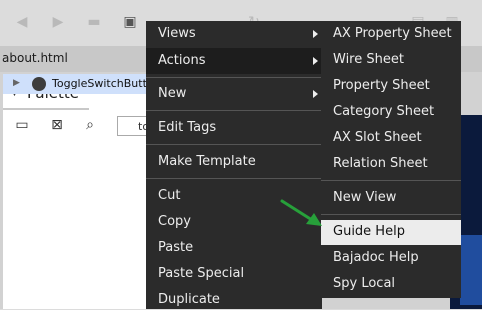 The height and width of the screenshot is (310, 482). I want to click on submenu-item-new-view: New View, so click(364, 198).